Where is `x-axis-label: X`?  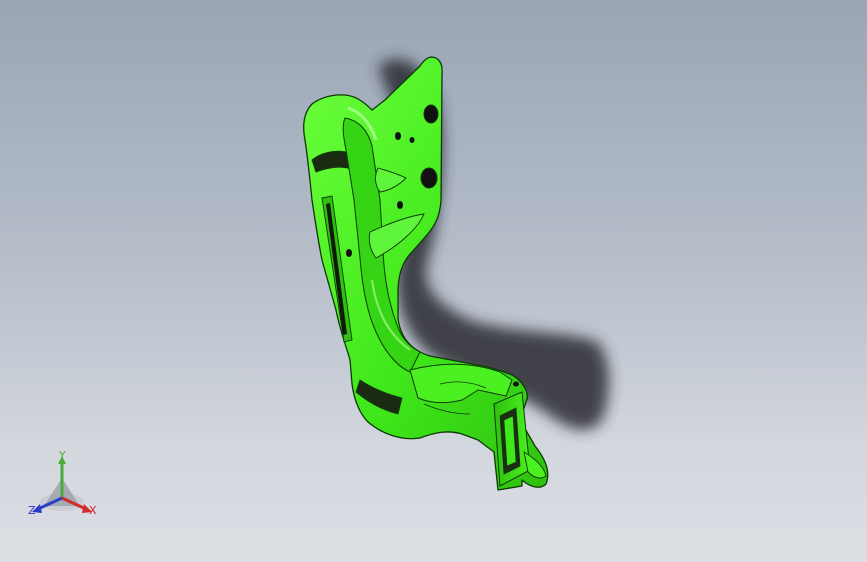
x-axis-label: X is located at coordinates (93, 510).